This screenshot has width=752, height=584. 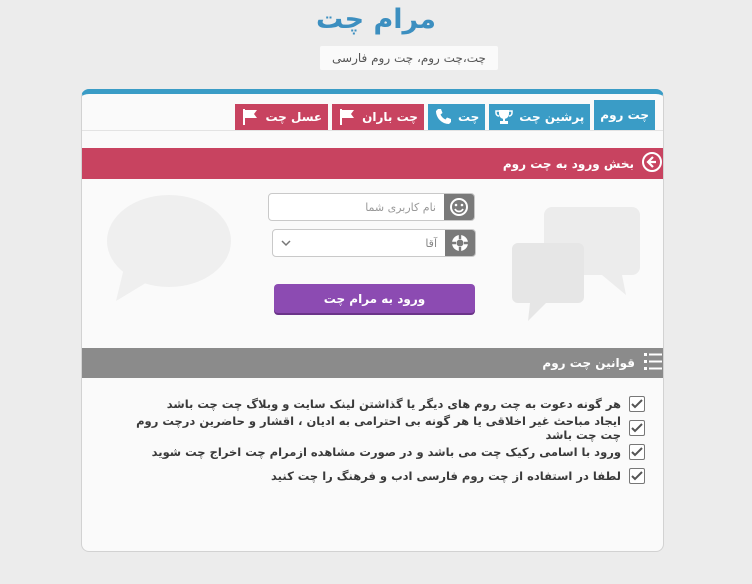 I want to click on site-subtitle: چت،چت روم، چت روم فارسی, so click(x=409, y=58).